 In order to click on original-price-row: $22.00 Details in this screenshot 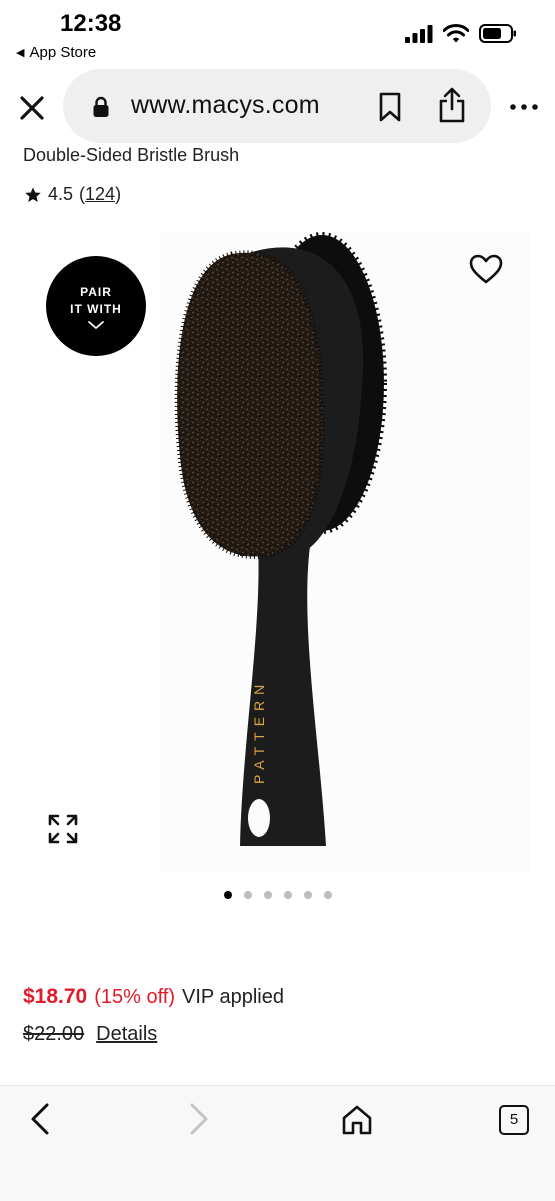, I will do `click(90, 1034)`.